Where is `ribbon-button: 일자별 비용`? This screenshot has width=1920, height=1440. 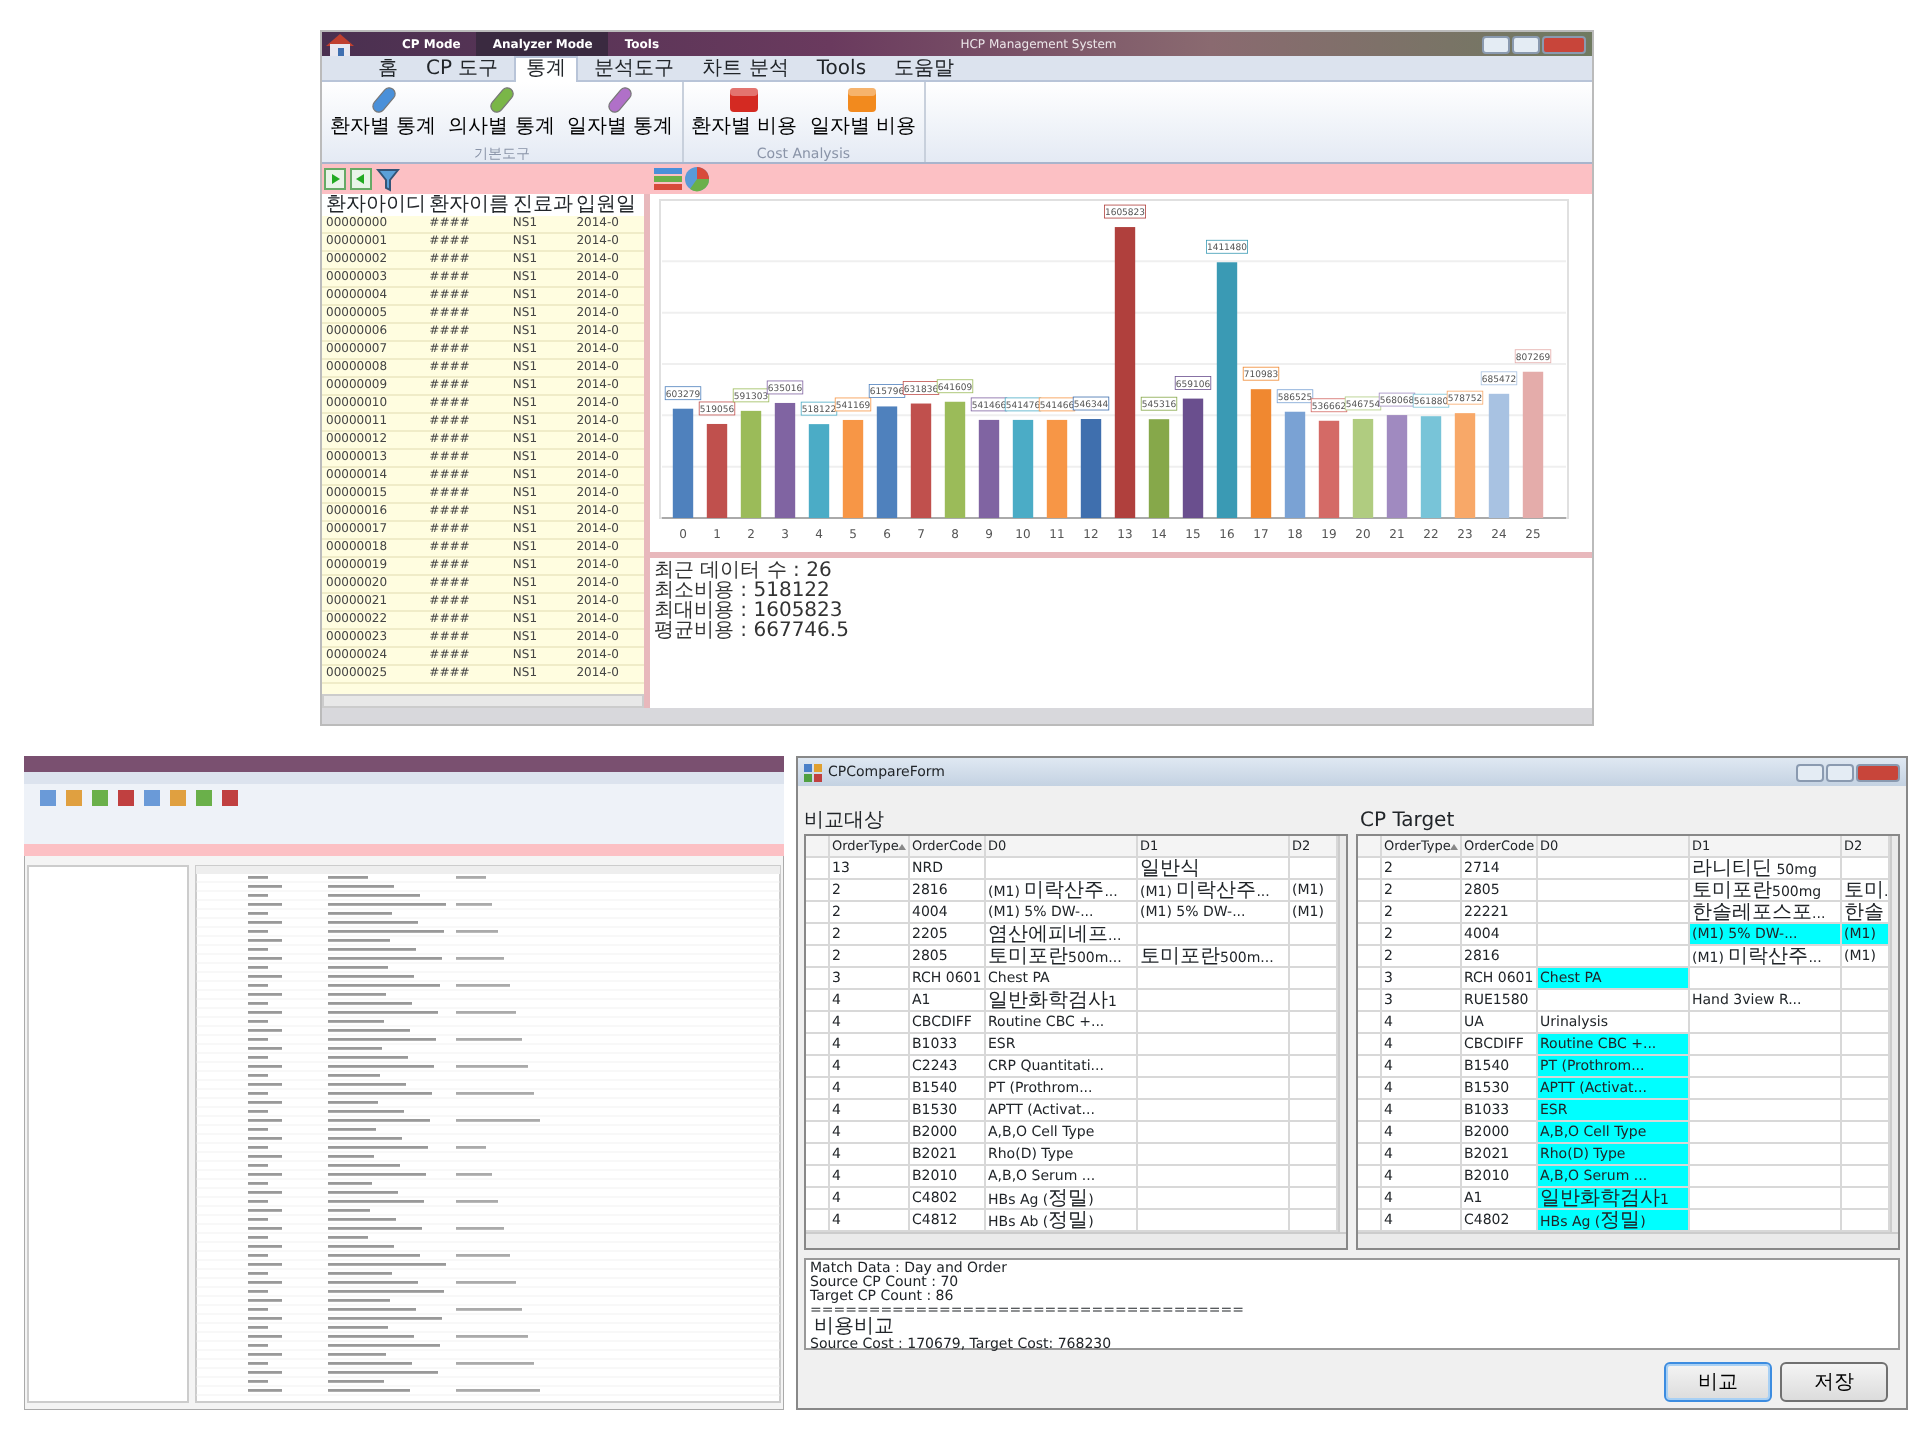 ribbon-button: 일자별 비용 is located at coordinates (862, 111).